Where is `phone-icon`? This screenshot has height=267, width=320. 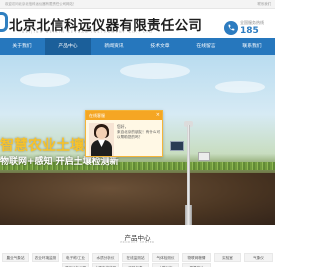 phone-icon is located at coordinates (231, 28).